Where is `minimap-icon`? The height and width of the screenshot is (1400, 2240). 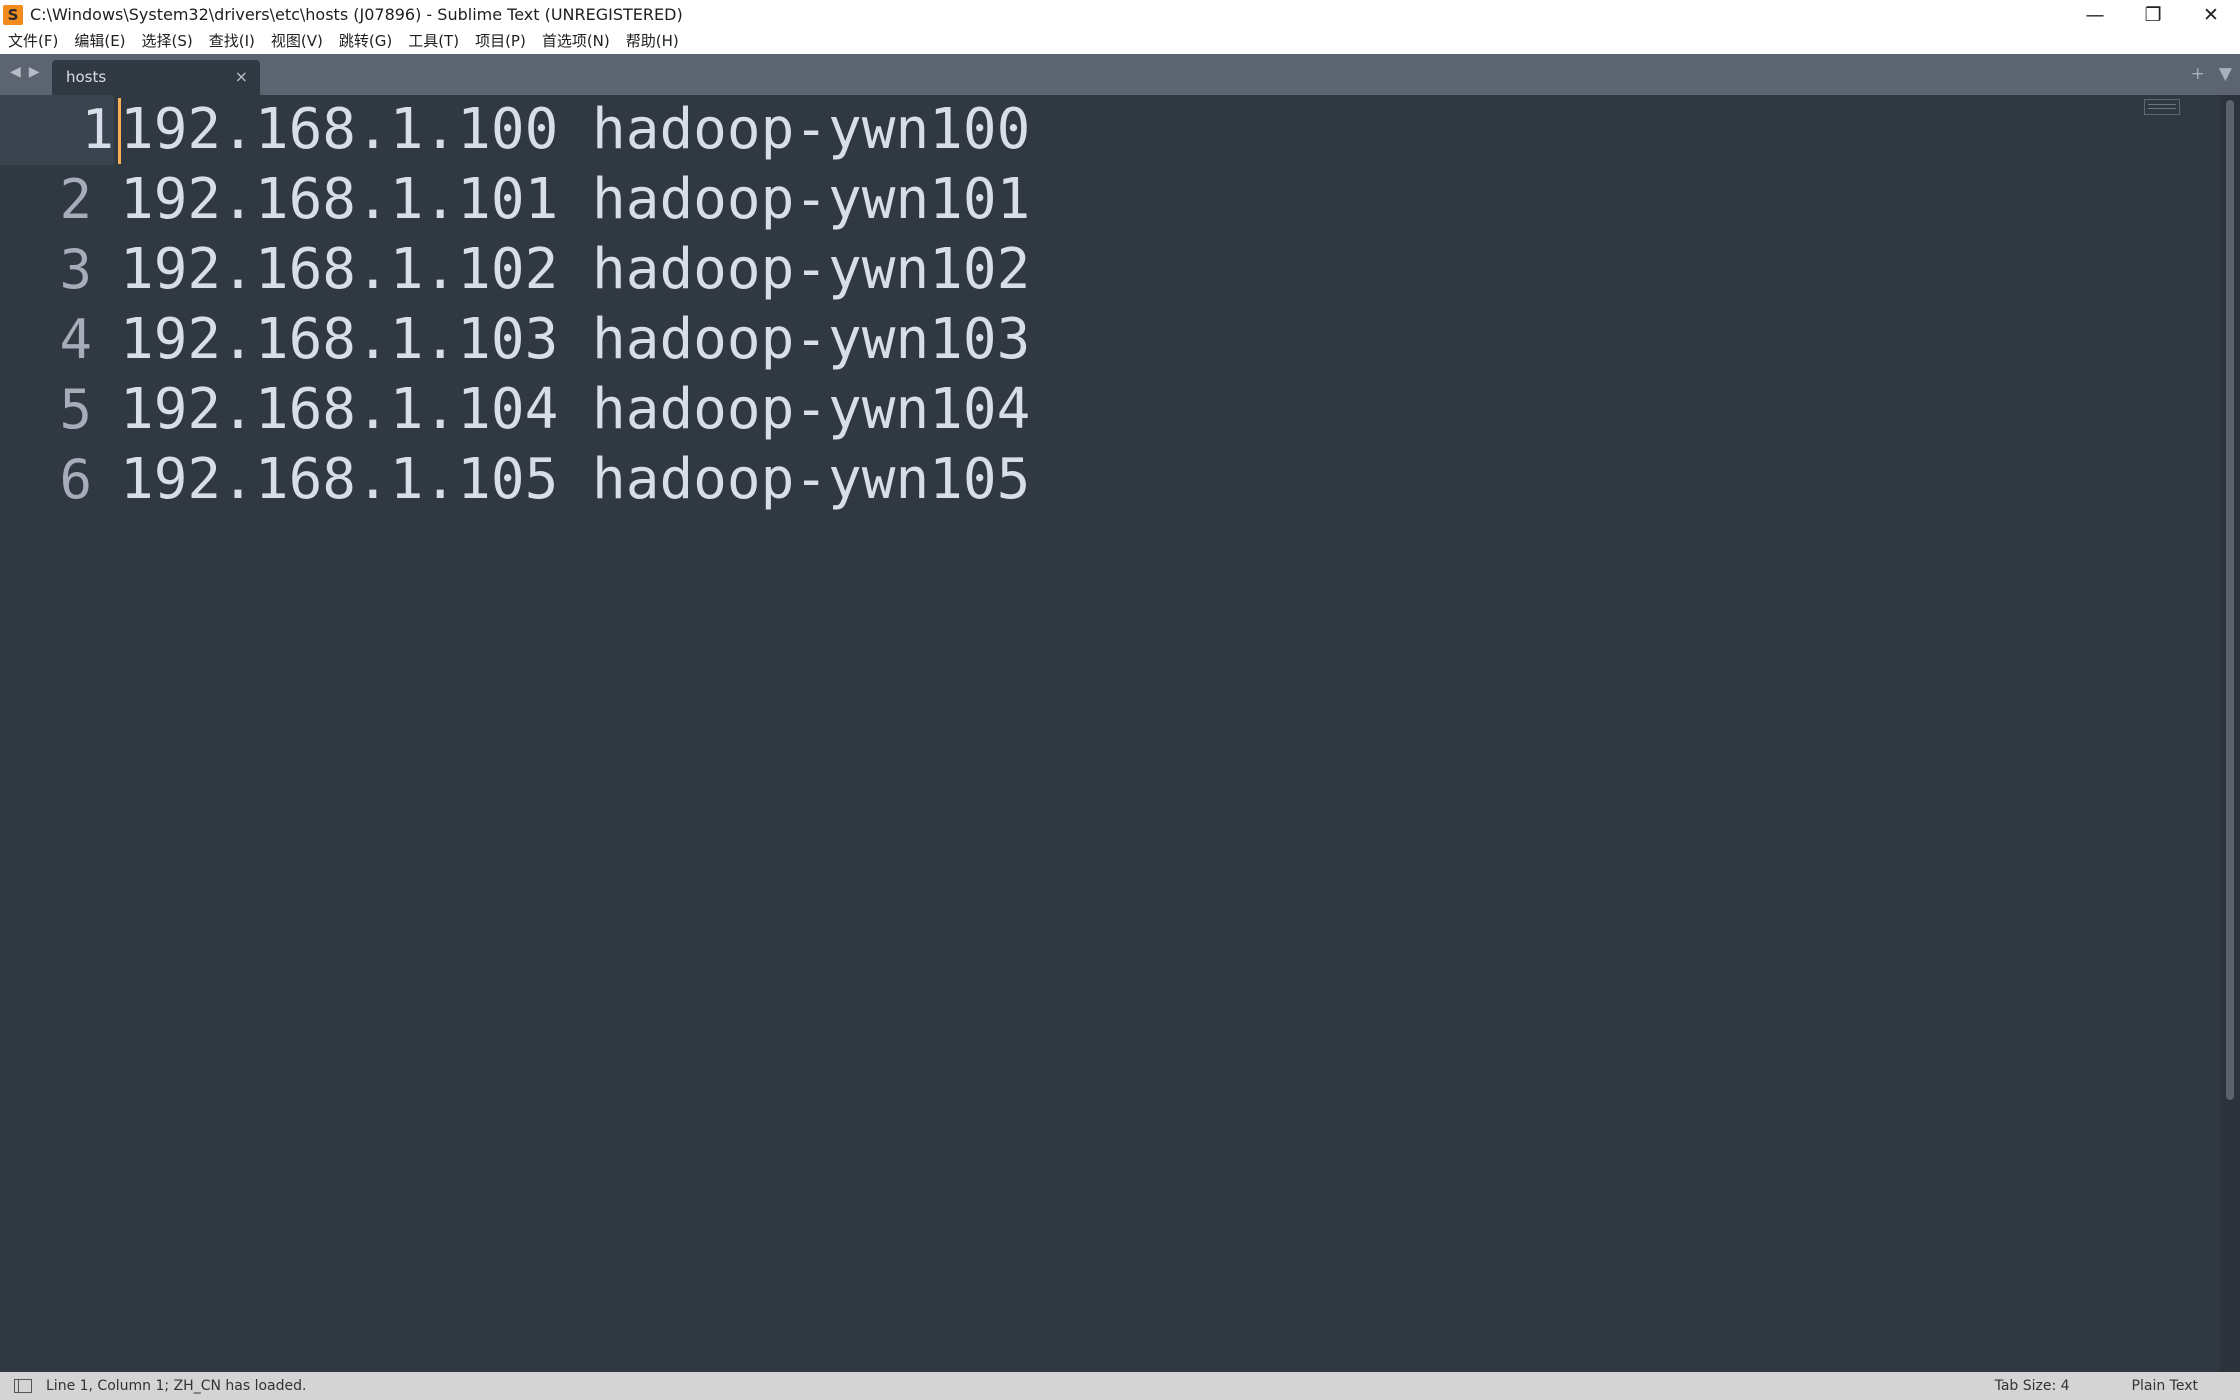 minimap-icon is located at coordinates (2162, 107).